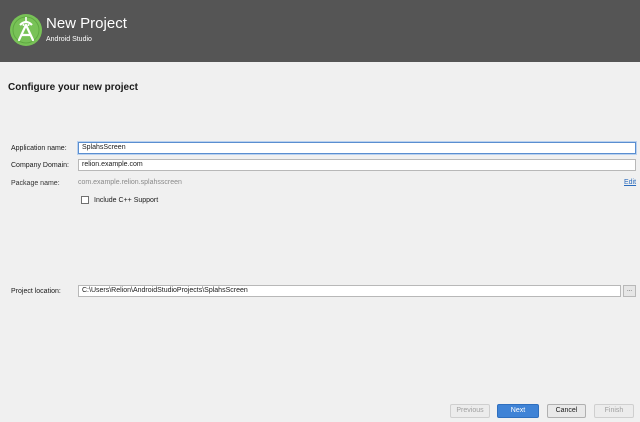 This screenshot has width=640, height=422. What do you see at coordinates (630, 182) in the screenshot?
I see `edit-package-link: Edit` at bounding box center [630, 182].